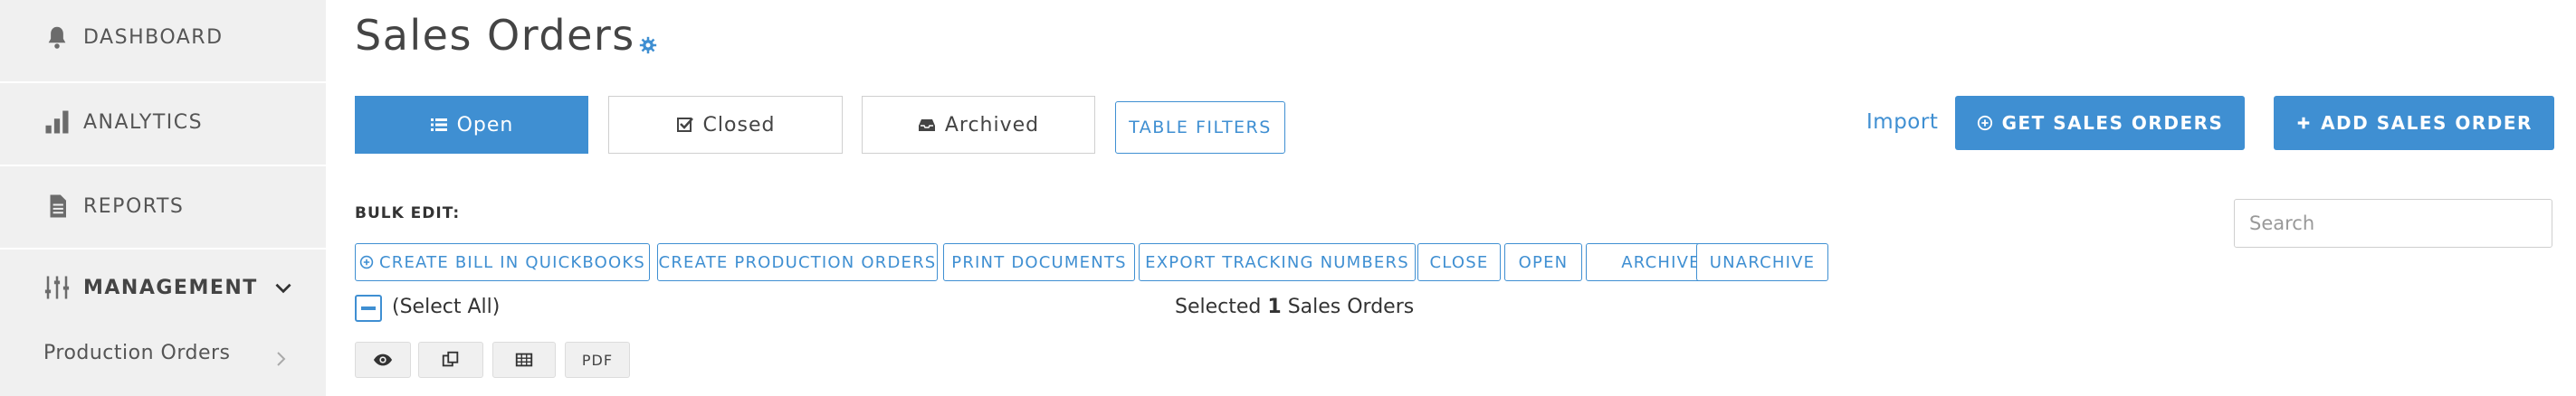 This screenshot has height=396, width=2576. Describe the element at coordinates (447, 307) in the screenshot. I see `select-all-label: (Select All)` at that location.